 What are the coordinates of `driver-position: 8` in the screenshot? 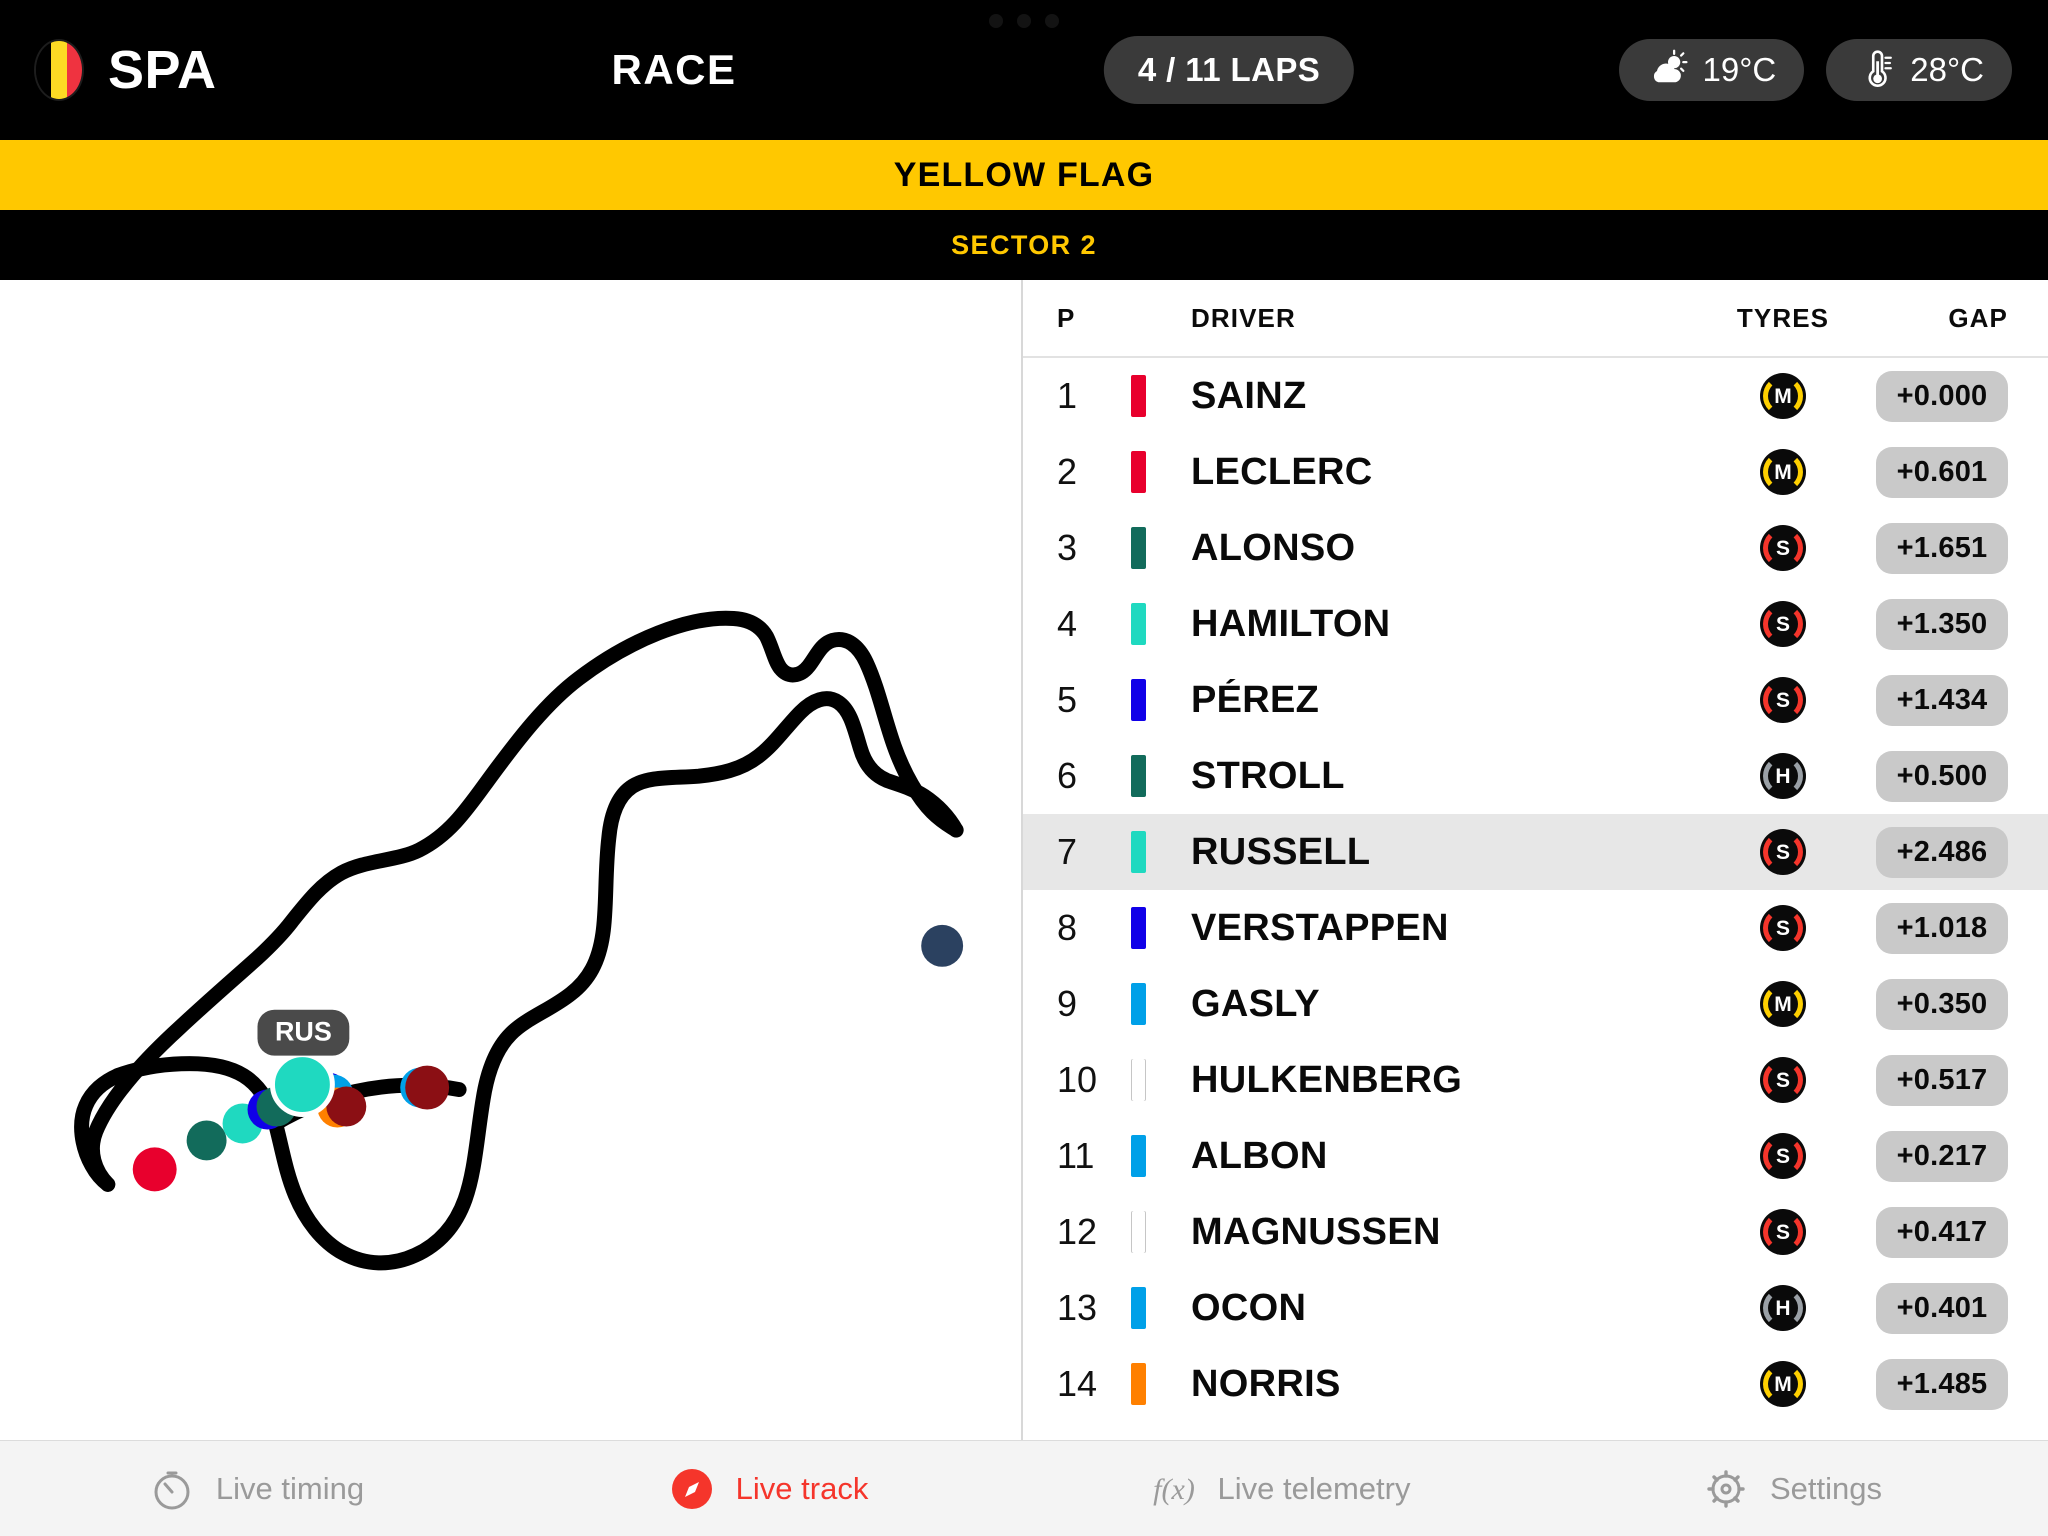 It's located at (1067, 927).